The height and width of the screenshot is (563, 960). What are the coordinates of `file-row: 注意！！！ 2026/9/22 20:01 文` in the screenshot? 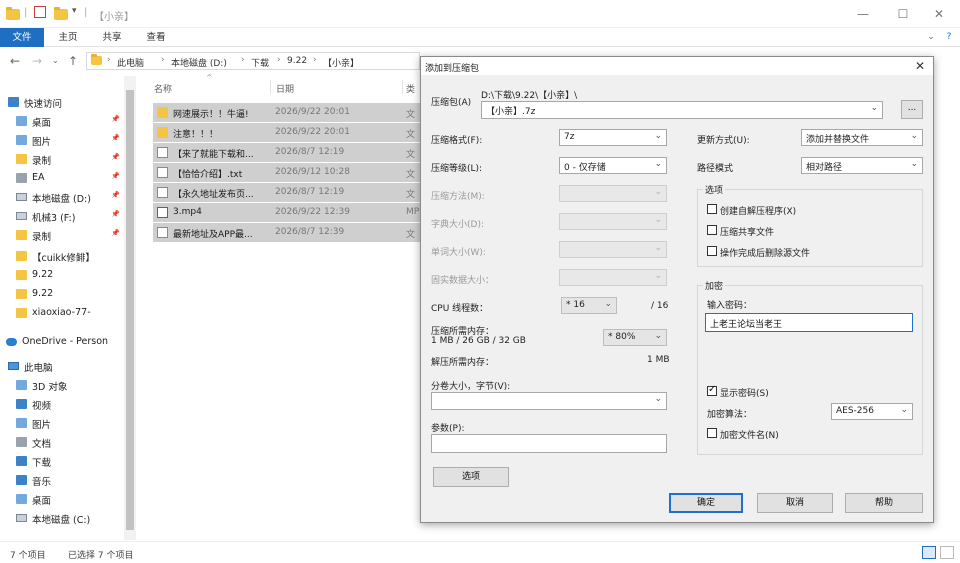 It's located at (287, 132).